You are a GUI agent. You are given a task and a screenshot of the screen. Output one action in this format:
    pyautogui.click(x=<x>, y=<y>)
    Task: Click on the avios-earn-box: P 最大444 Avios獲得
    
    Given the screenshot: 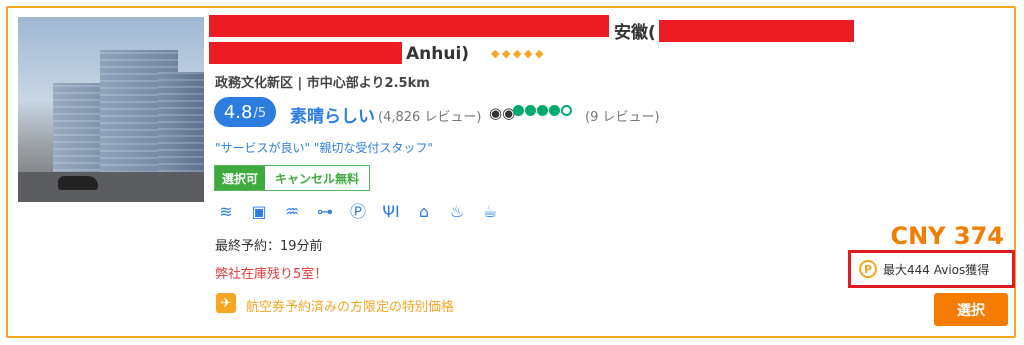 What is the action you would take?
    pyautogui.click(x=931, y=269)
    